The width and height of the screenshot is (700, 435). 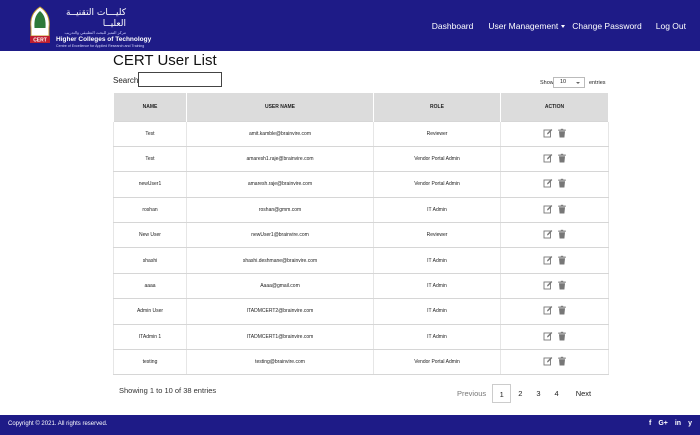 What do you see at coordinates (150, 210) in the screenshot?
I see `cell-name: roshan` at bounding box center [150, 210].